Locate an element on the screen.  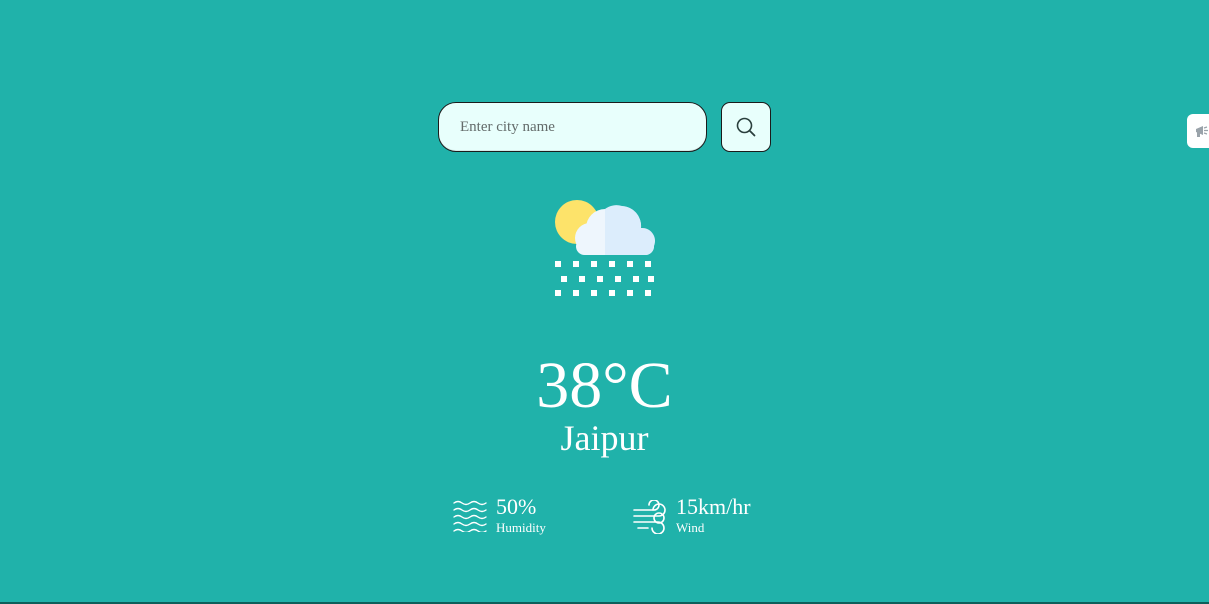
search-icon is located at coordinates (746, 127).